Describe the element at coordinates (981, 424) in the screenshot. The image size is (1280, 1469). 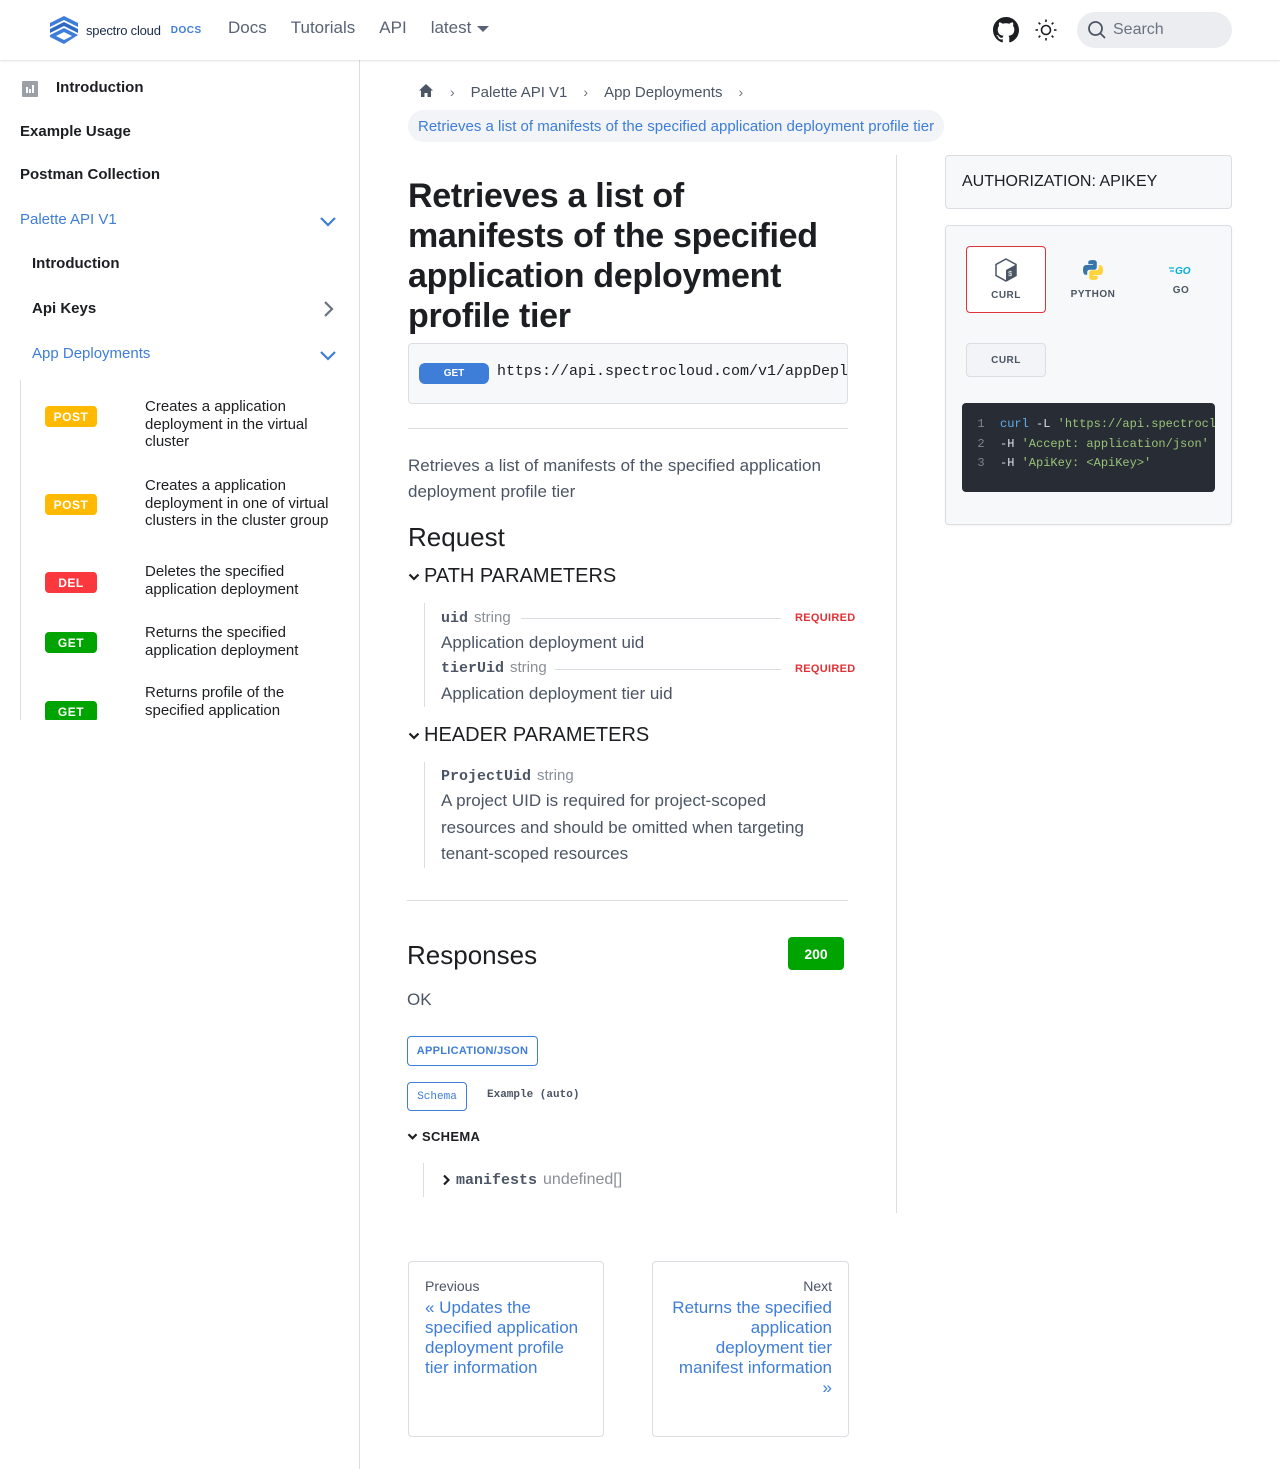
I see `line-number: 1` at that location.